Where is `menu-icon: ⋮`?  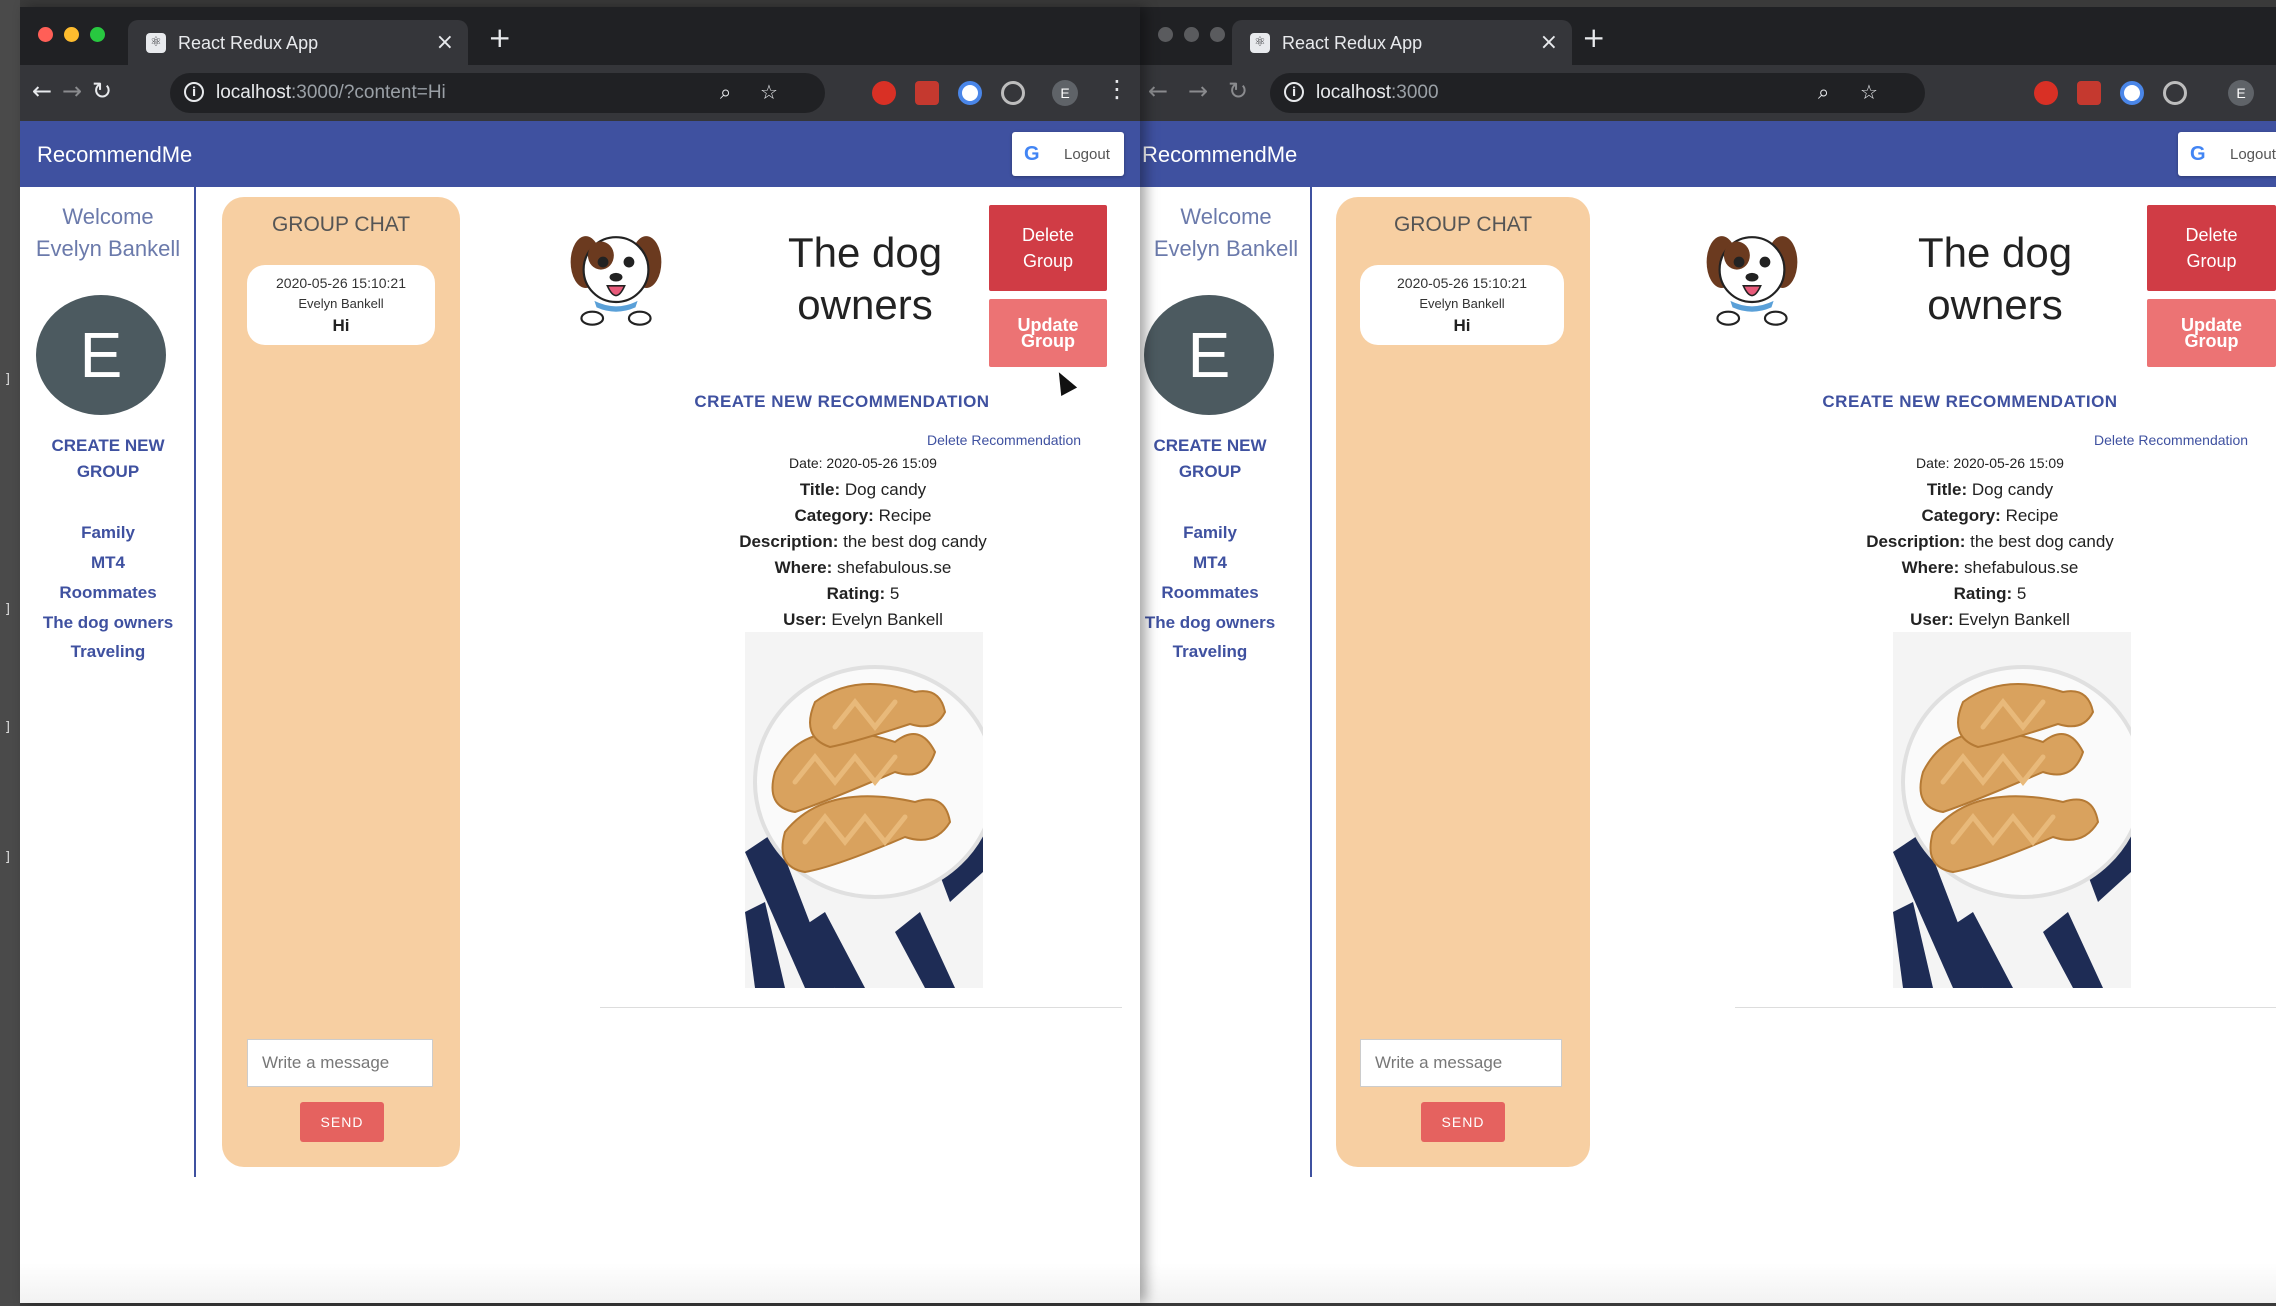 menu-icon: ⋮ is located at coordinates (1117, 89).